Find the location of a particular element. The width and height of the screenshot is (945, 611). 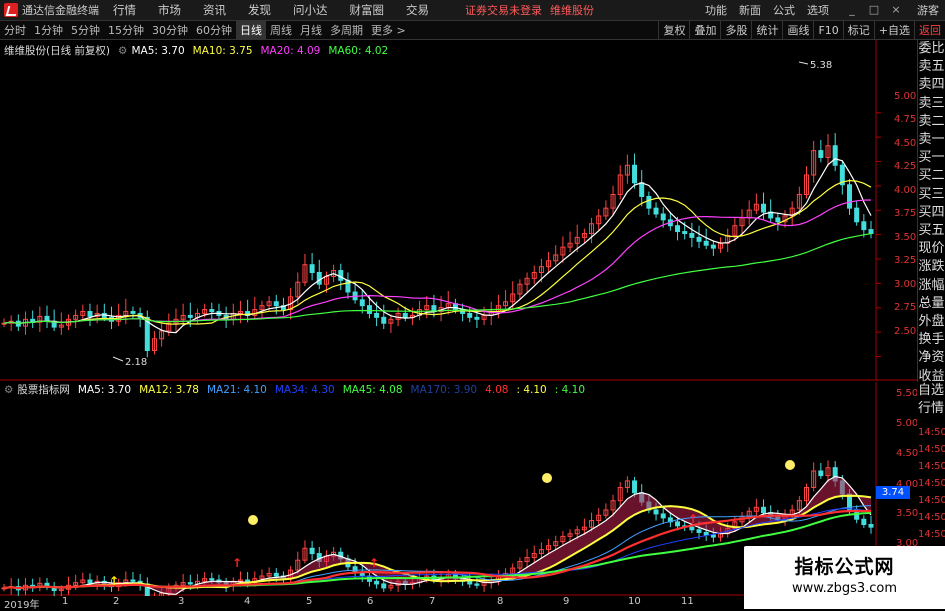

side-change-pct: 涨幅 is located at coordinates (931, 286).